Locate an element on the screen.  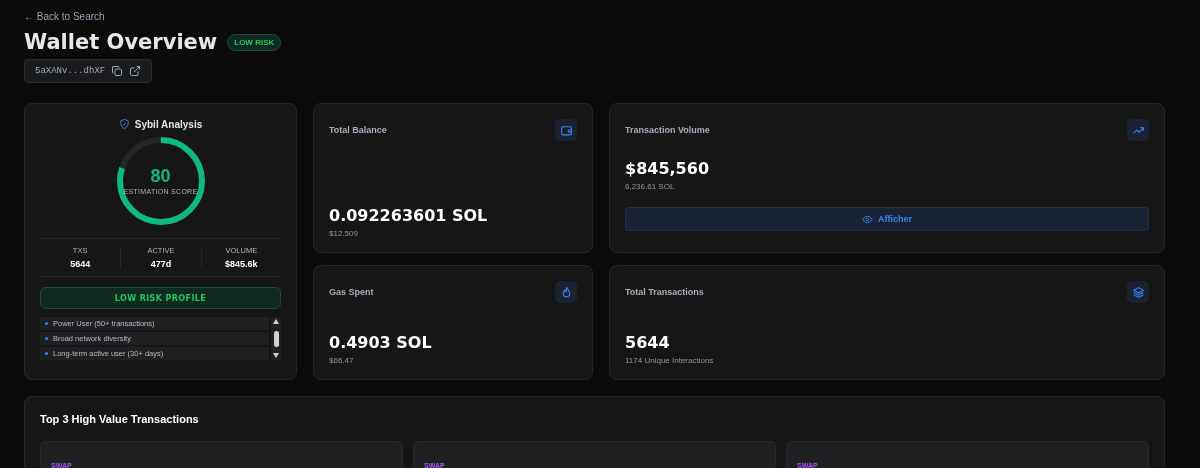
card-subvalue: 6,236.61 SOL is located at coordinates (650, 186).